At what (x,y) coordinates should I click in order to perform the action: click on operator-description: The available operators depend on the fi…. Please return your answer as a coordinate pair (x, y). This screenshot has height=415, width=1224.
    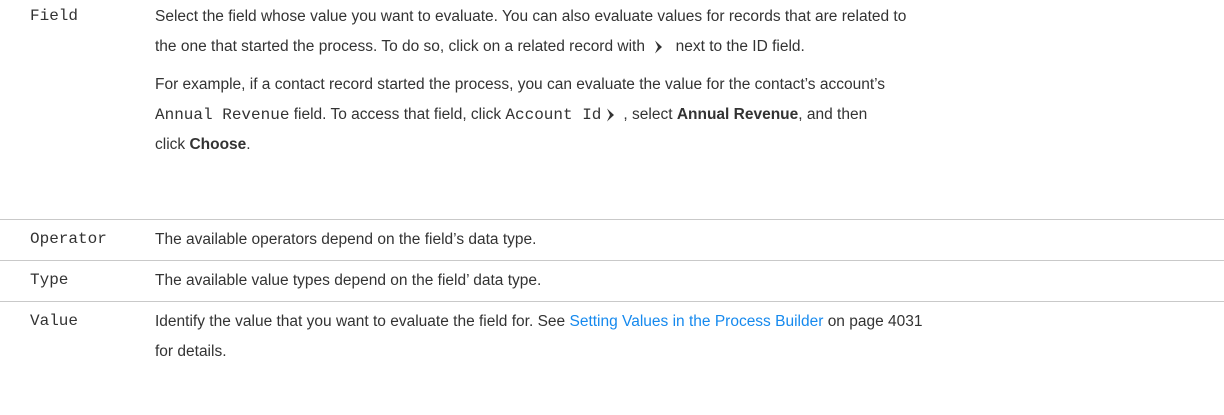
    Looking at the image, I should click on (685, 240).